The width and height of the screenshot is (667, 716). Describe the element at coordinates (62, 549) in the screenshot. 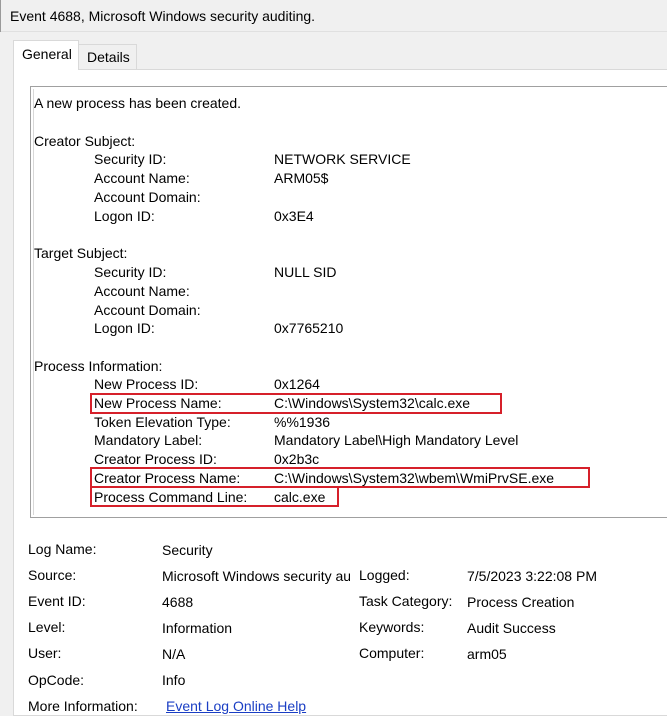

I see `log-name-label: Log Name:` at that location.